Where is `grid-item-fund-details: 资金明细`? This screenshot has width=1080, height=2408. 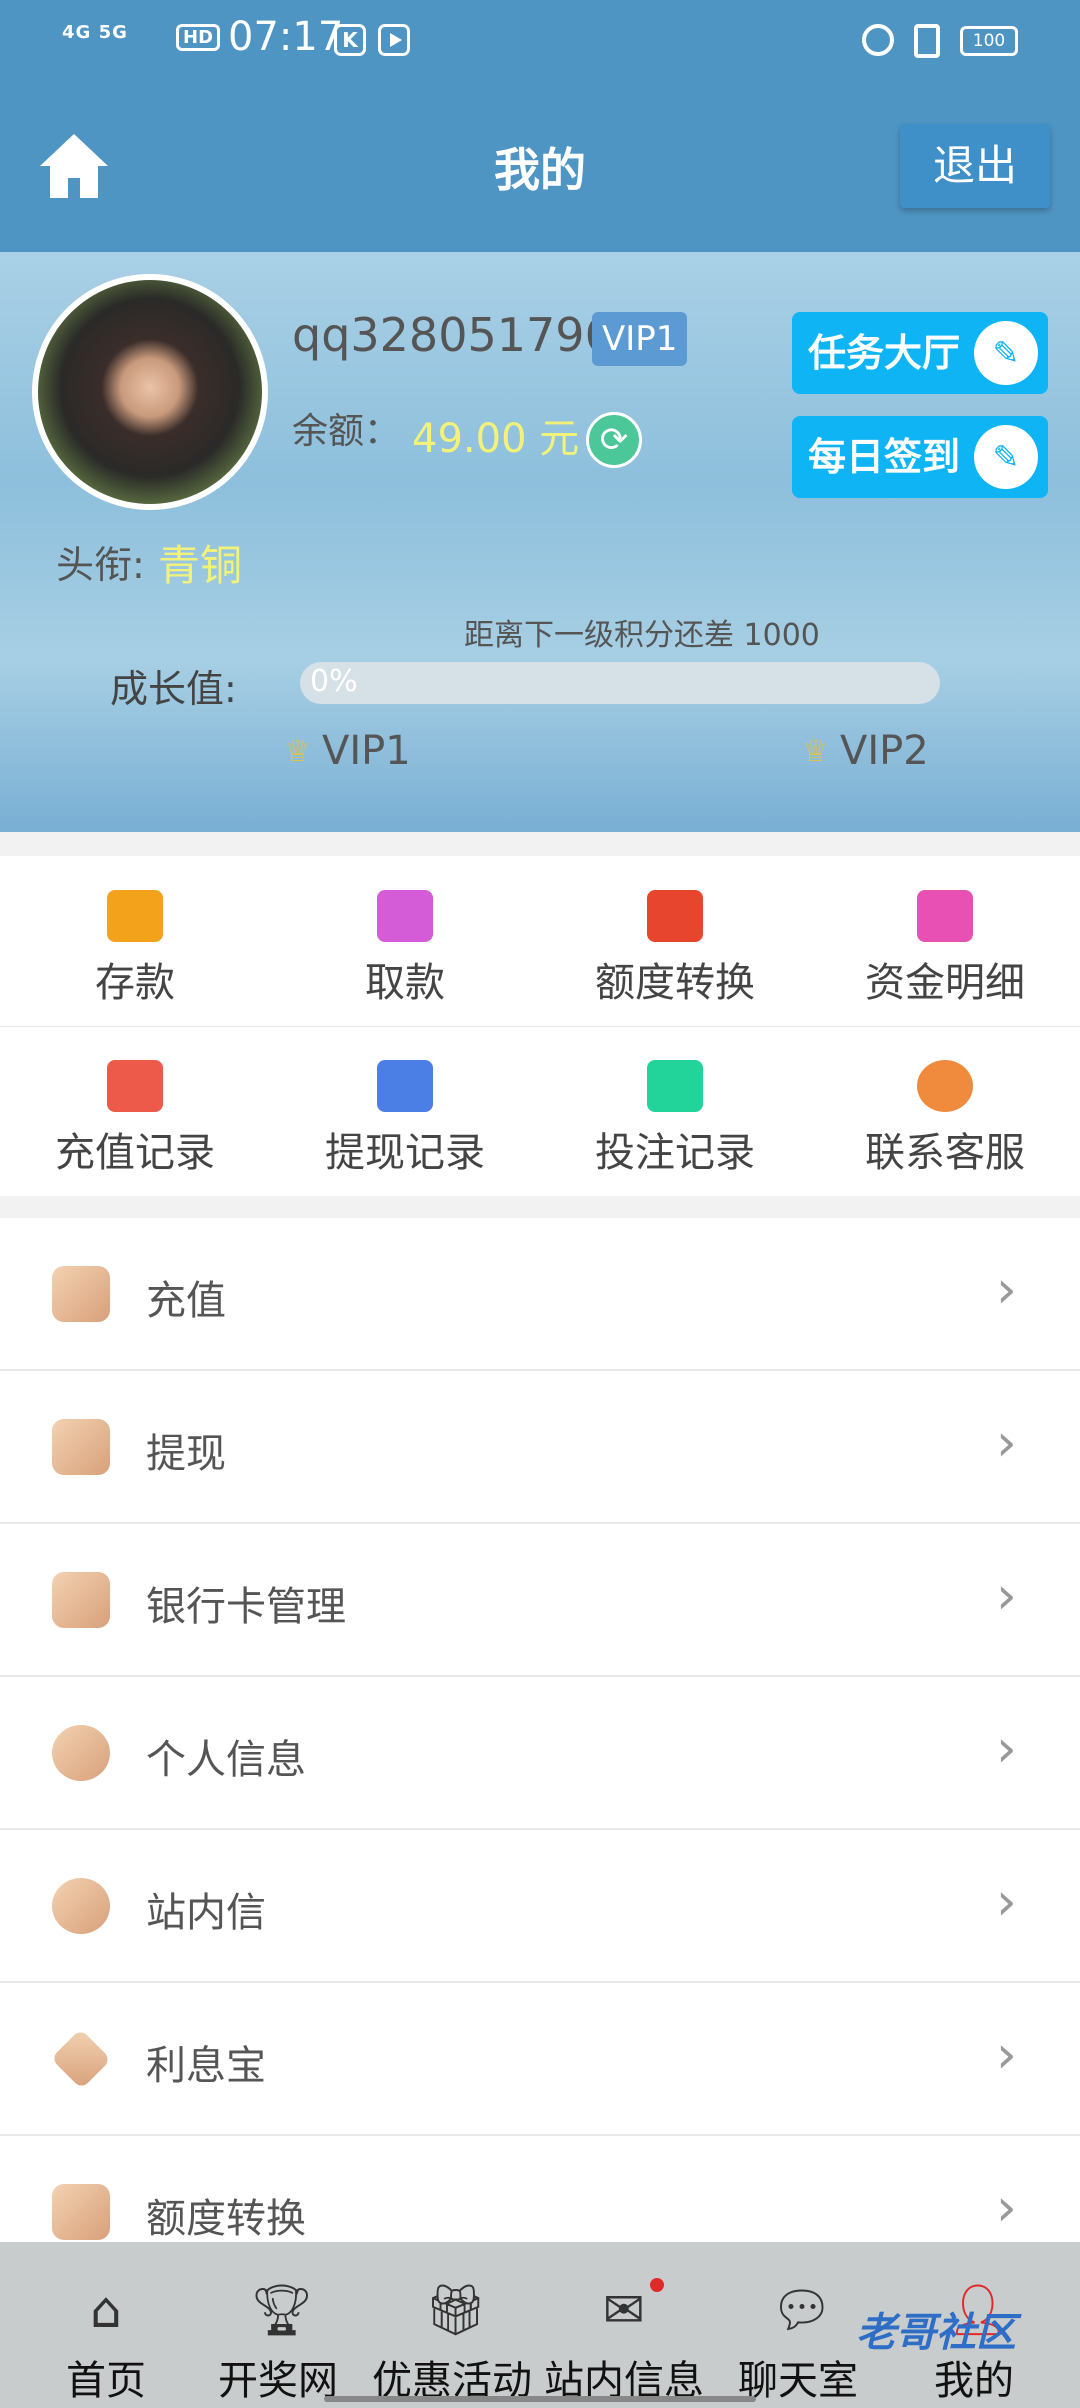
grid-item-fund-details: 资金明细 is located at coordinates (945, 941).